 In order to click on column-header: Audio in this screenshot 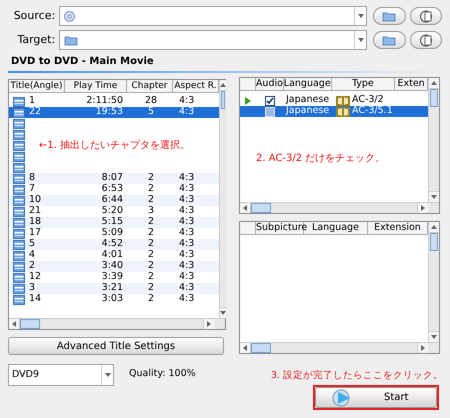, I will do `click(270, 84)`.